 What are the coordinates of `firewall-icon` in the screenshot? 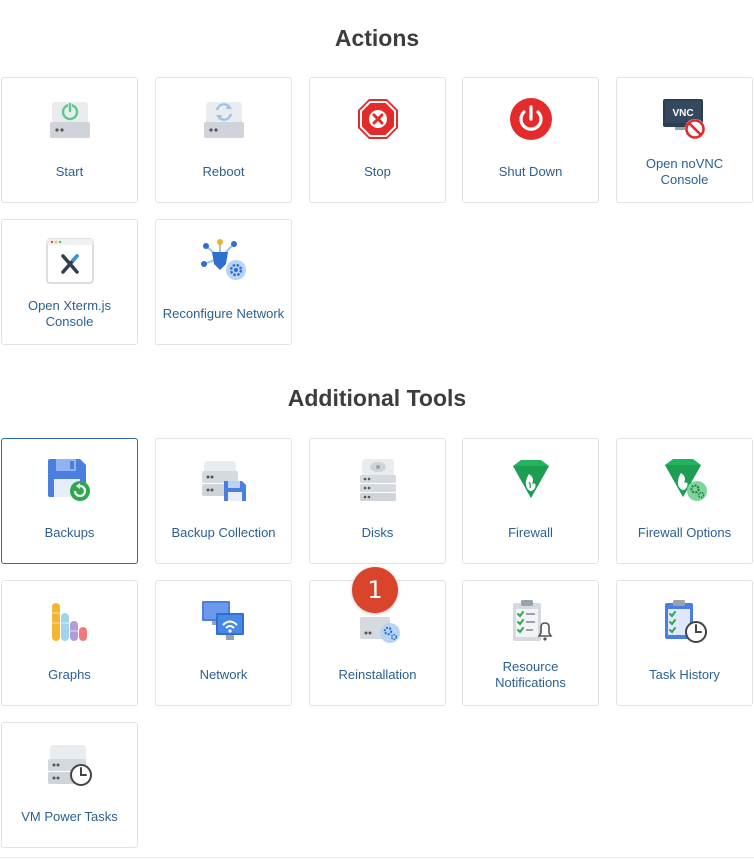 It's located at (530, 480).